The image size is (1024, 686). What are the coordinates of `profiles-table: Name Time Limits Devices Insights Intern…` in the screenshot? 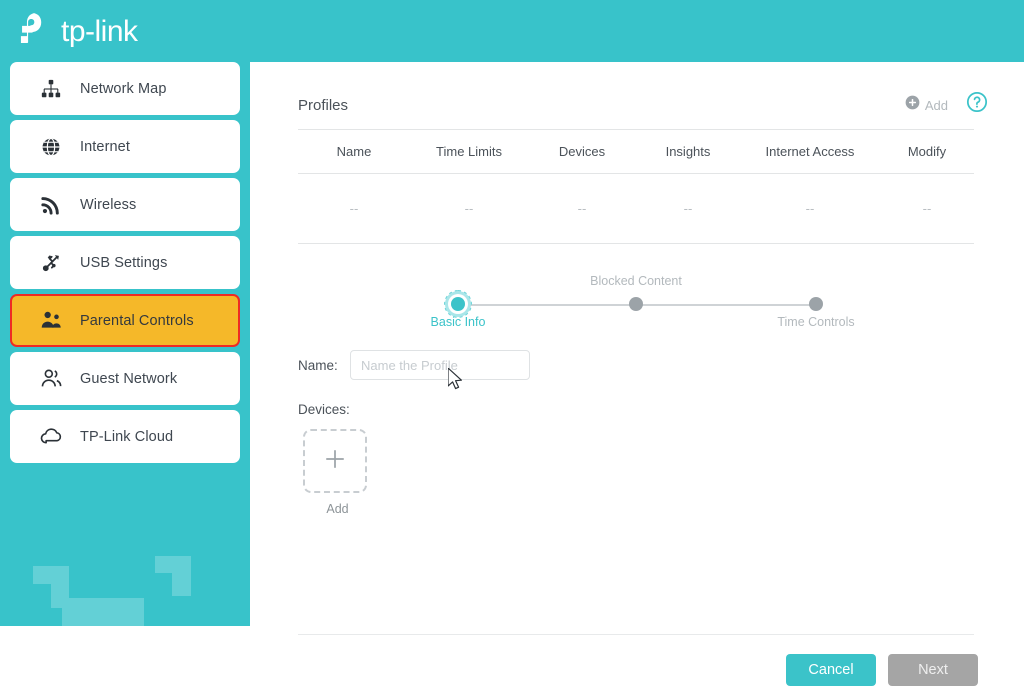 It's located at (636, 186).